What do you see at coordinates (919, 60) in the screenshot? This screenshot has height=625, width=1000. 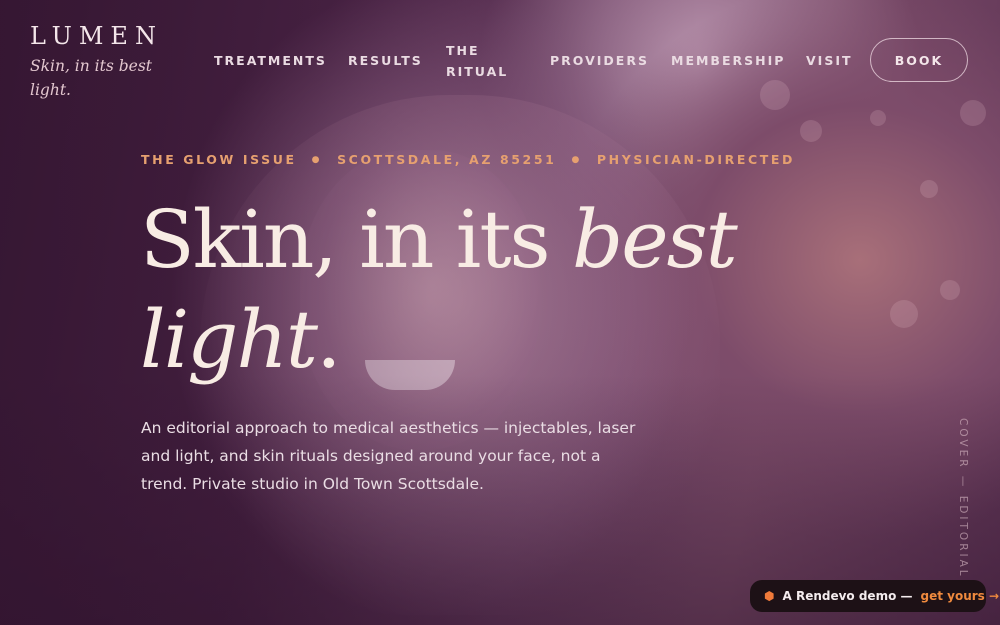 I see `book-button: BOOK` at bounding box center [919, 60].